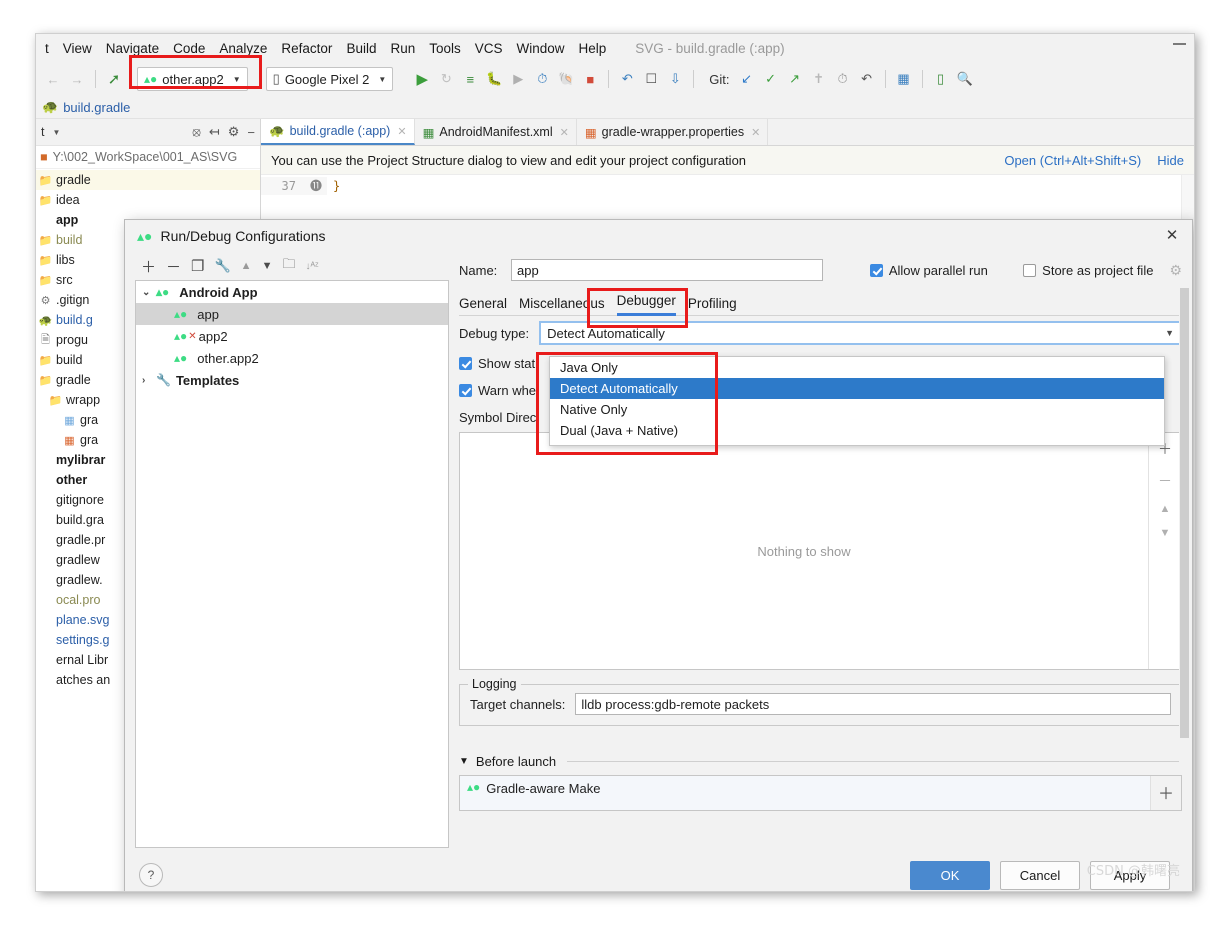 This screenshot has height=925, width=1227. What do you see at coordinates (306, 48) in the screenshot?
I see `menu-item-refactor: Refactor` at bounding box center [306, 48].